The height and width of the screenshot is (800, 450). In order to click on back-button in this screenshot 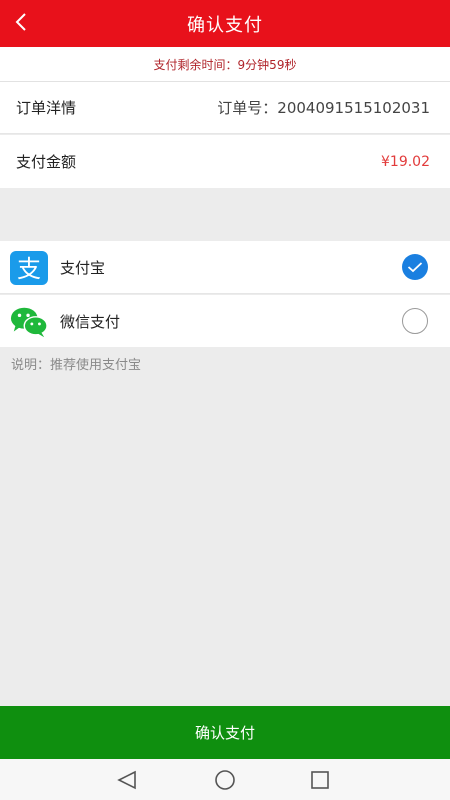, I will do `click(22, 22)`.